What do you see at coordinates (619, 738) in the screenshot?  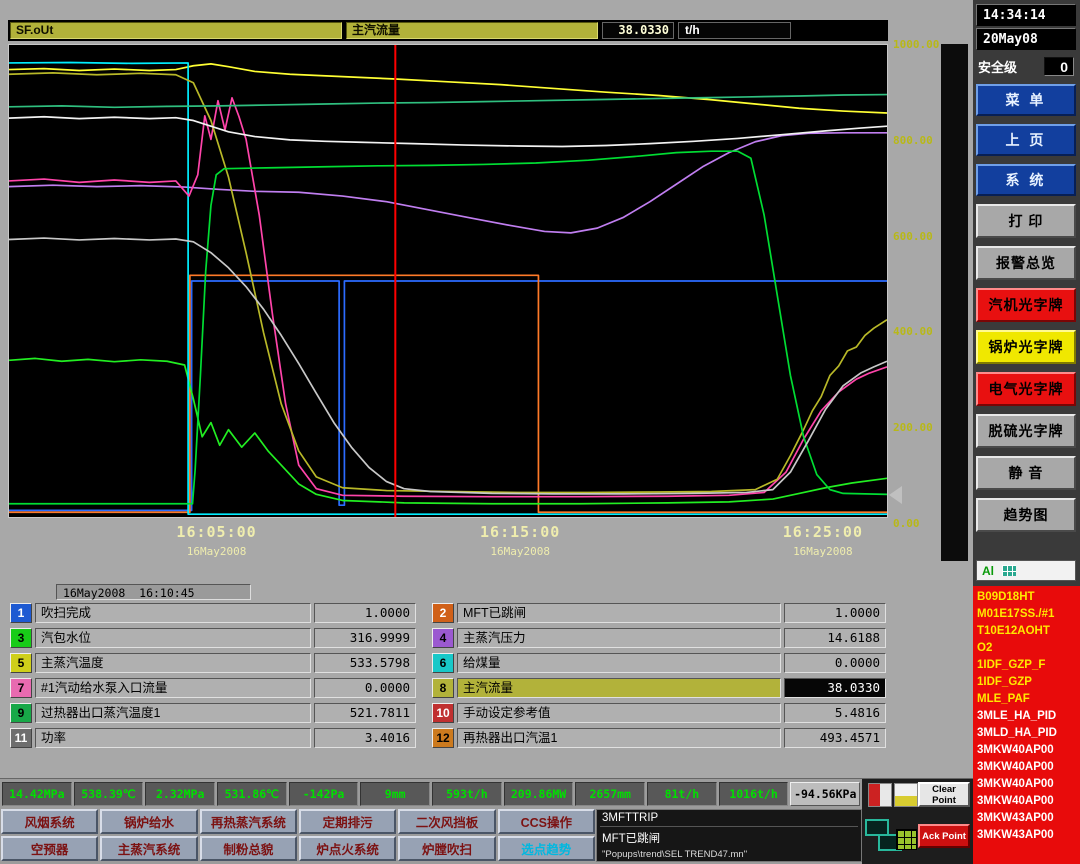 I see `legend-name-field: 再热器出口汽温1` at bounding box center [619, 738].